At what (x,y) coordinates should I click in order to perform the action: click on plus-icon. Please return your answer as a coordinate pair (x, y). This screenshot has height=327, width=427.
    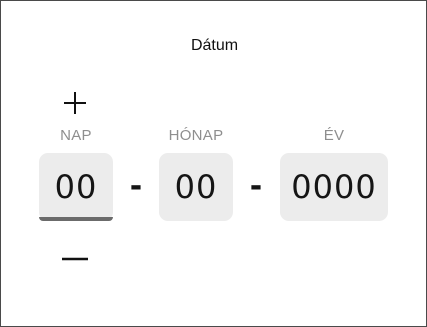
    Looking at the image, I should click on (75, 103).